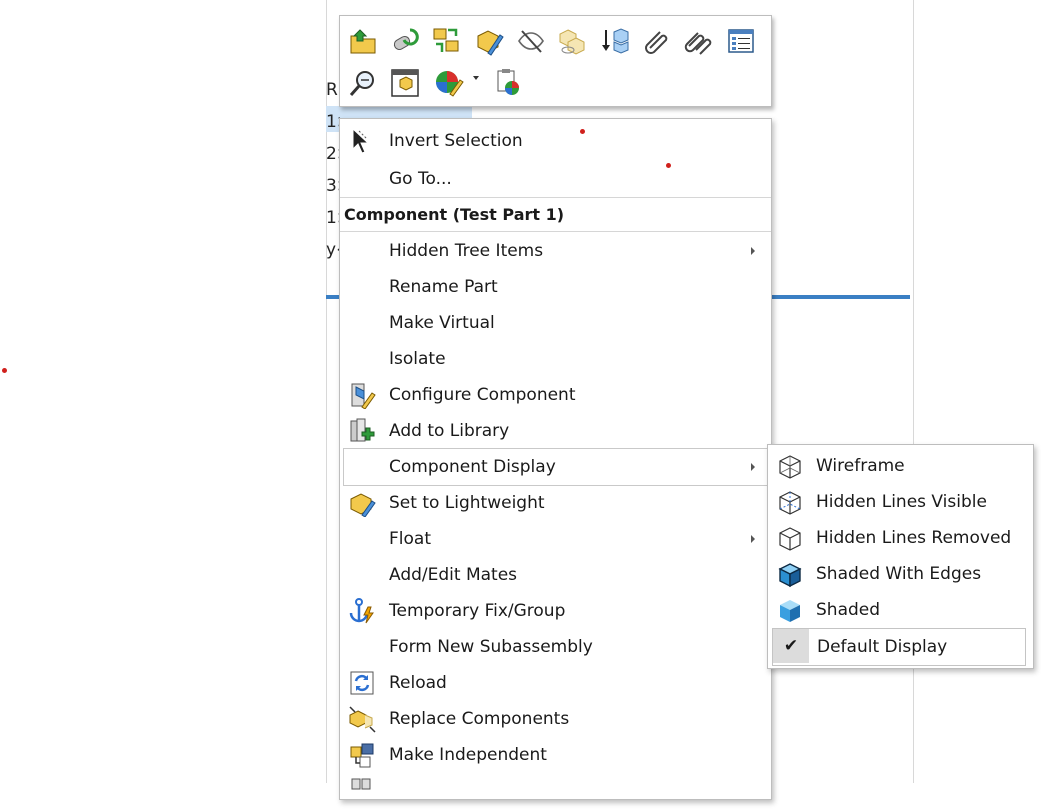 The image size is (1041, 809). Describe the element at coordinates (363, 83) in the screenshot. I see `zoom-to-selection-icon` at that location.